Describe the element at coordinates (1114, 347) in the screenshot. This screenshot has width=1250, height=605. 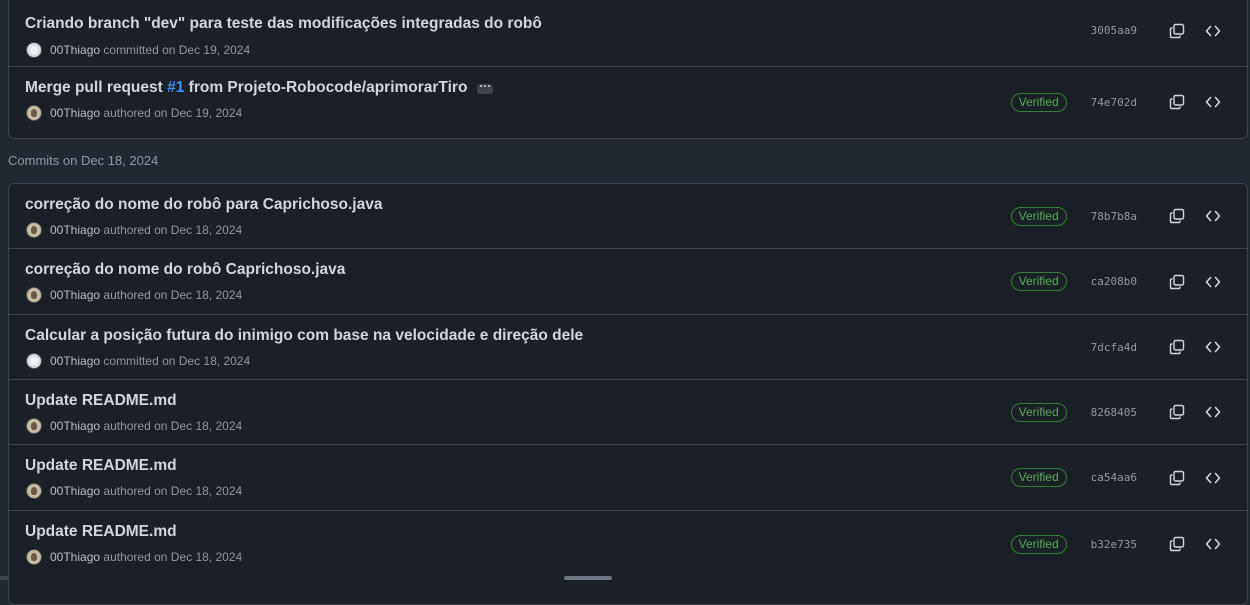
I see `commit-sha-link: 7dcfa4d` at that location.